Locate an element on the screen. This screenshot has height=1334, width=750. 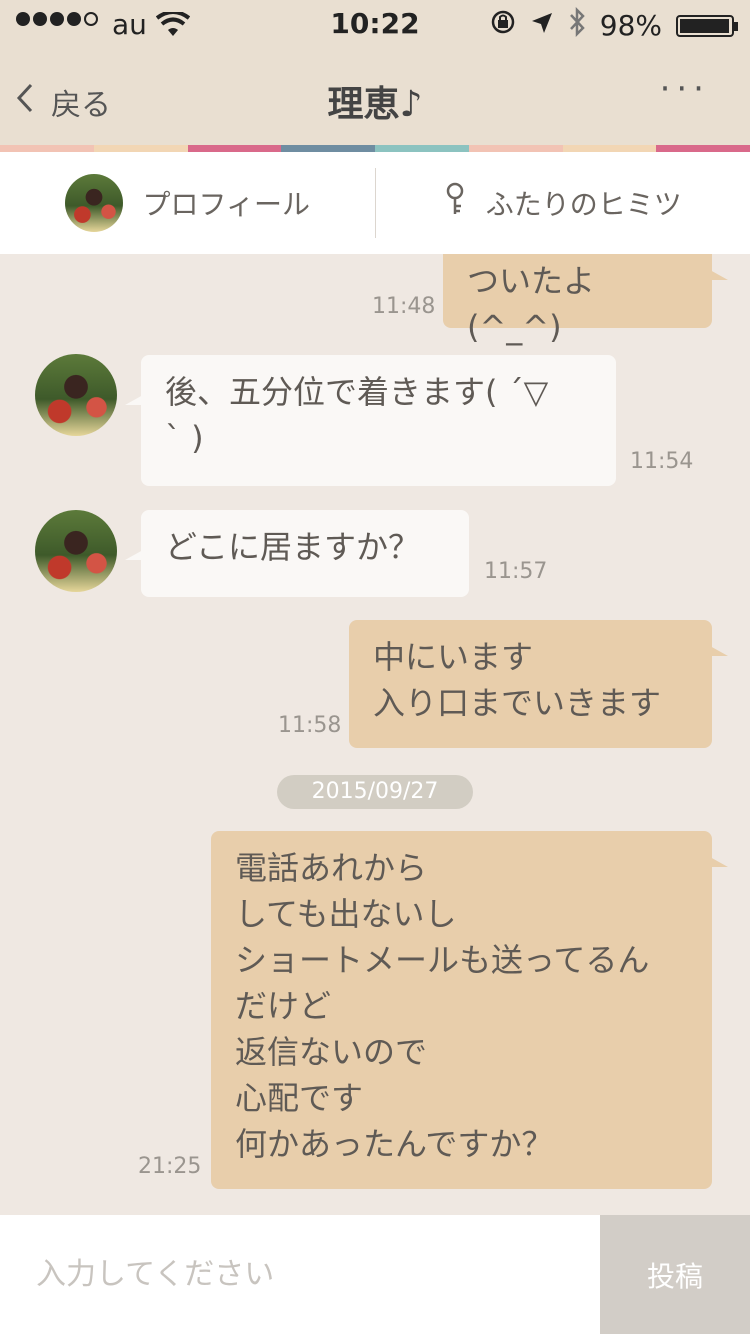
message-timestamp: 11:54 is located at coordinates (662, 461).